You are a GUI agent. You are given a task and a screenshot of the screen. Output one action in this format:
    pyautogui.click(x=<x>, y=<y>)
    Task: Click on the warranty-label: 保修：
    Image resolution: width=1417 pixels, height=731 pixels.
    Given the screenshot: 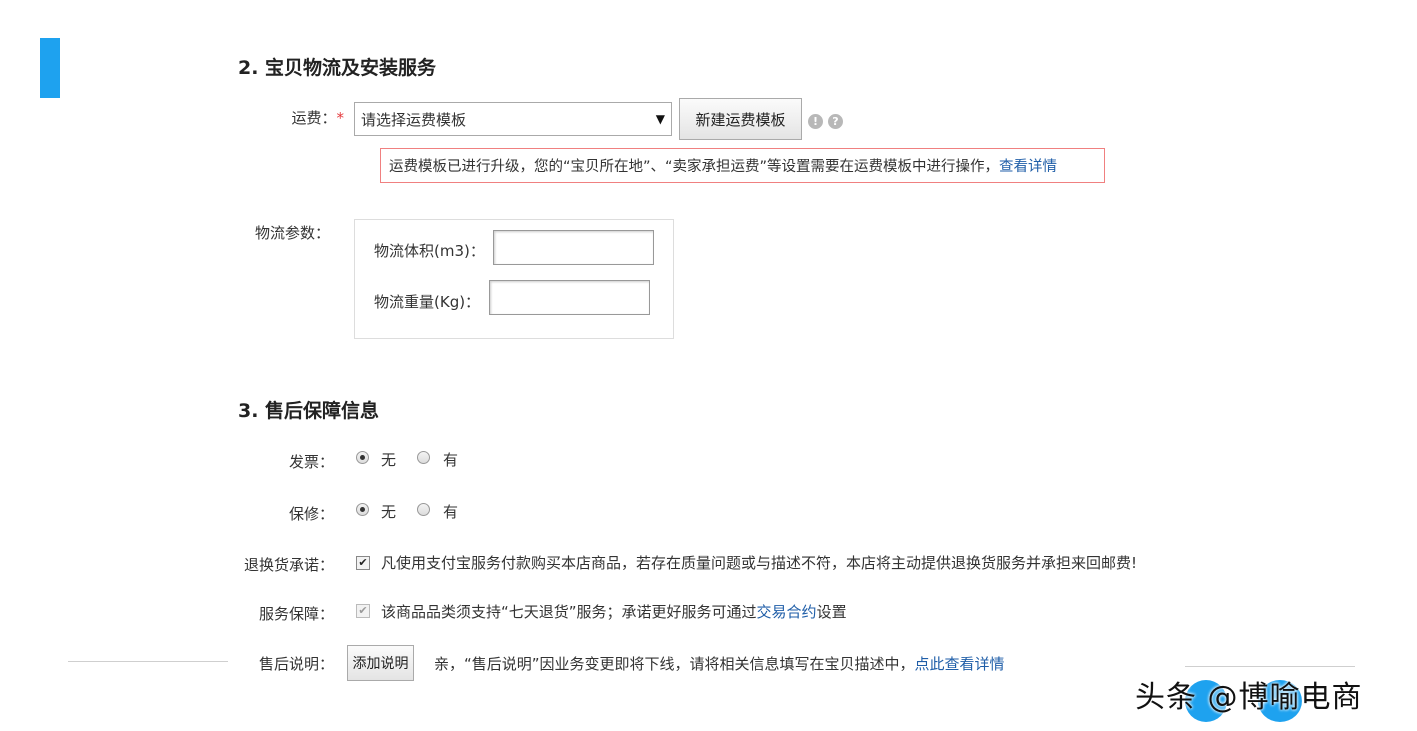 What is the action you would take?
    pyautogui.click(x=311, y=514)
    